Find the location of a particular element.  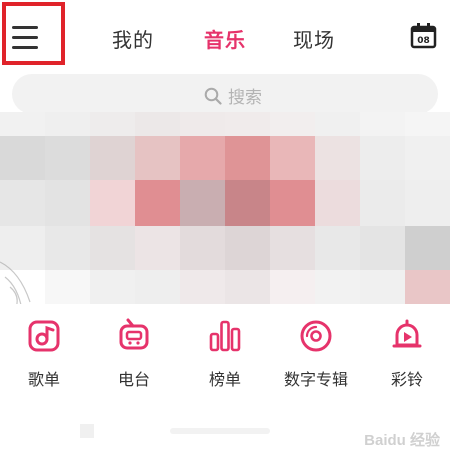

search-icon is located at coordinates (213, 96).